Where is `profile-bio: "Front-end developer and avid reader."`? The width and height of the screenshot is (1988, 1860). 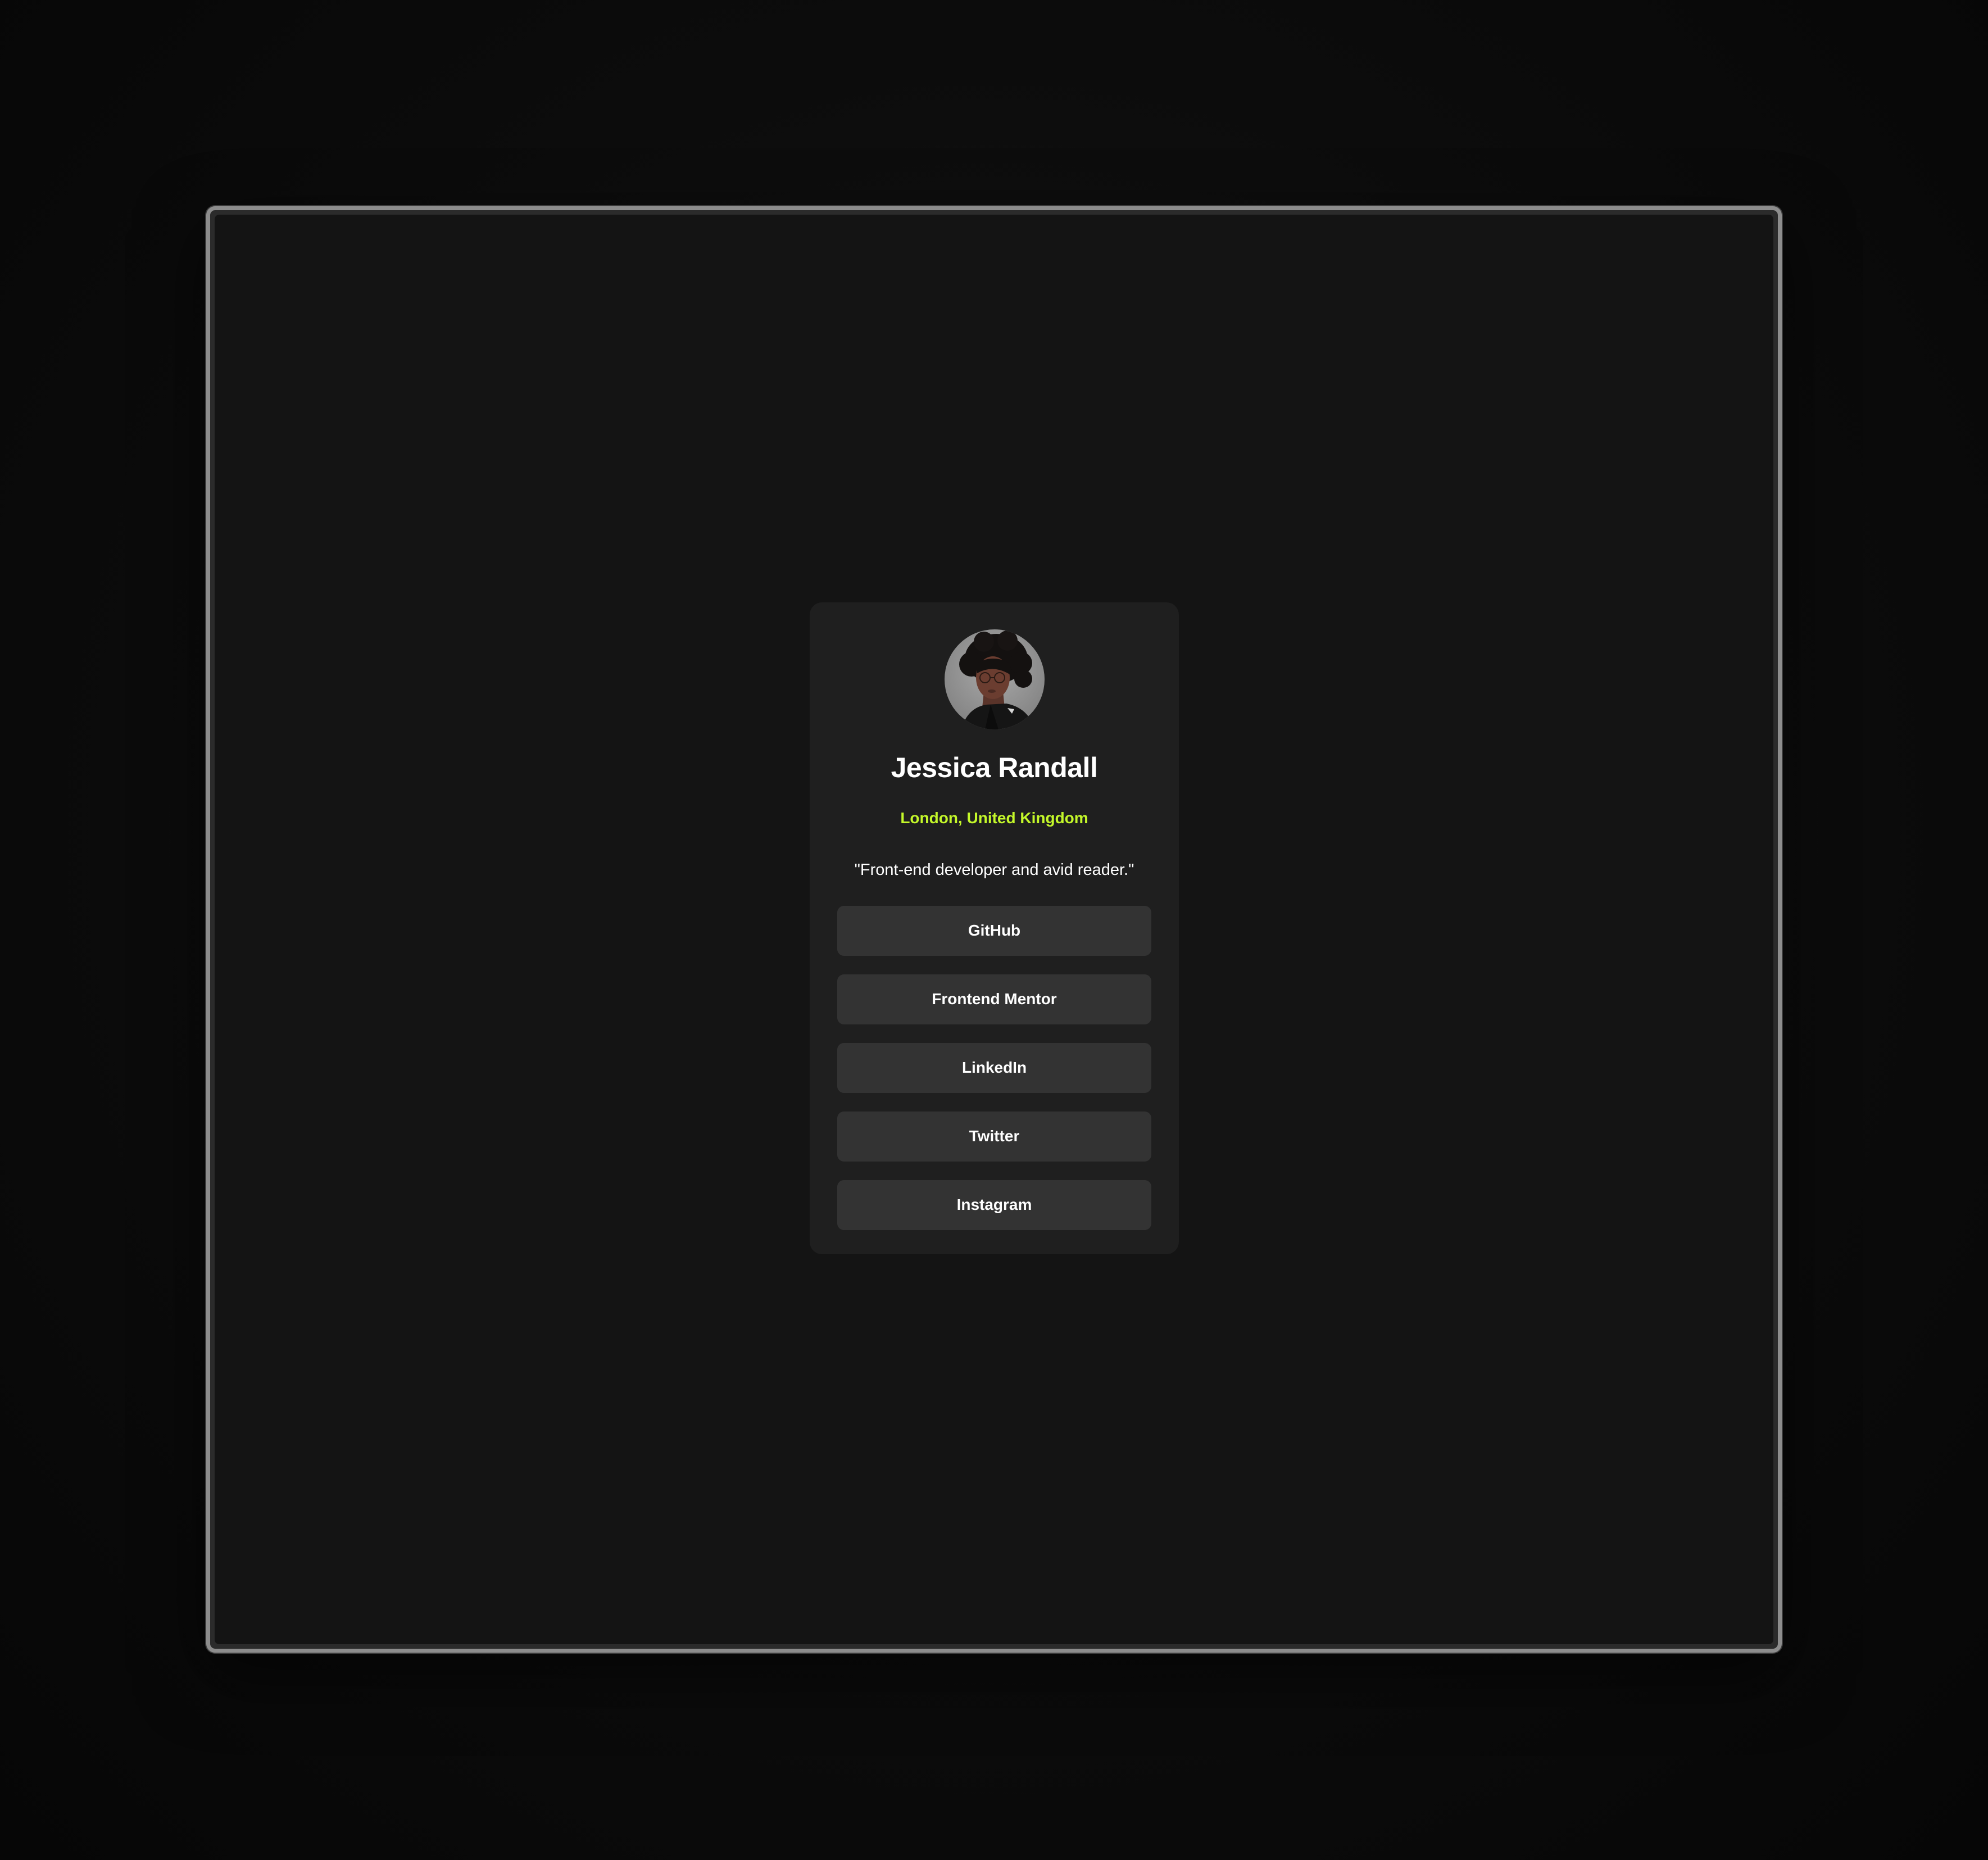 profile-bio: "Front-end developer and avid reader." is located at coordinates (994, 869).